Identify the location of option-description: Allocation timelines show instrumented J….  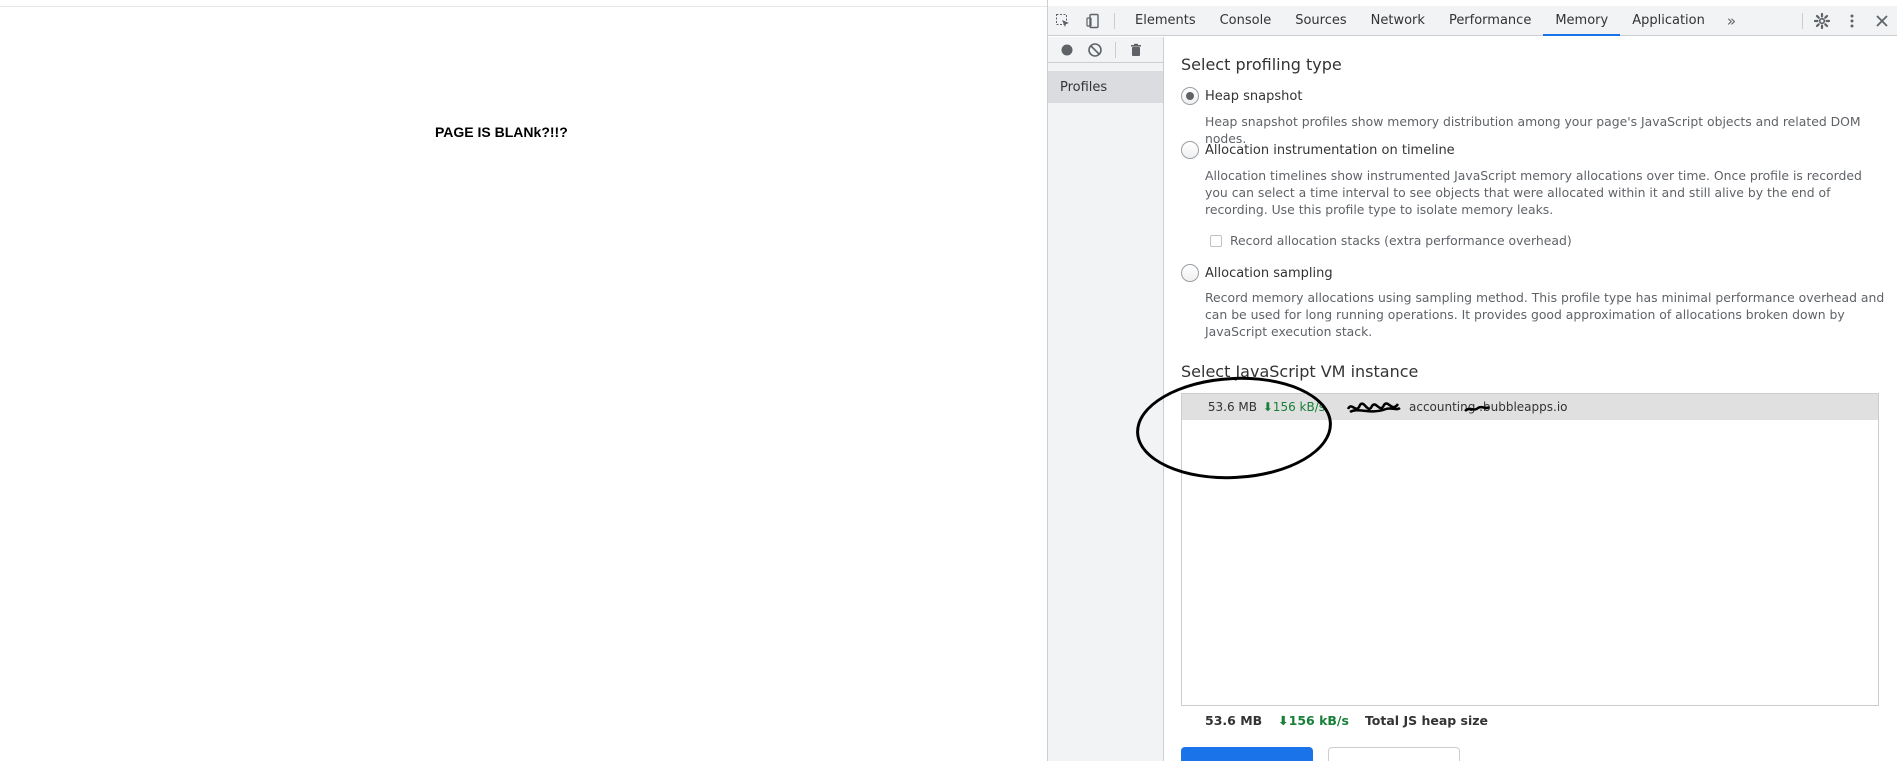
(1533, 192).